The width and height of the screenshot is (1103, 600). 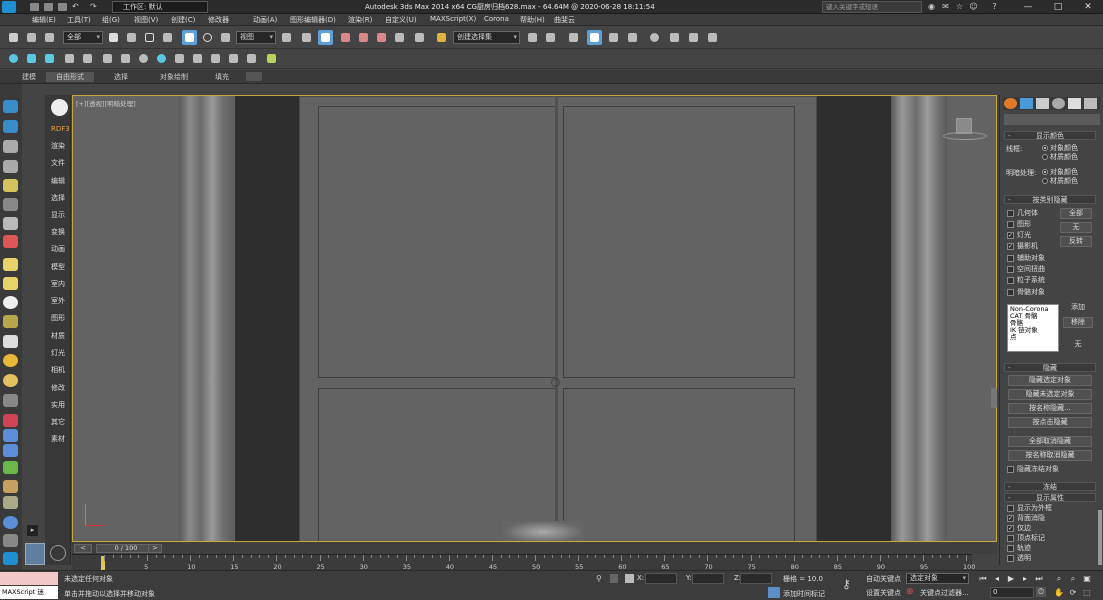 I want to click on help-icon: ?, so click(x=994, y=6).